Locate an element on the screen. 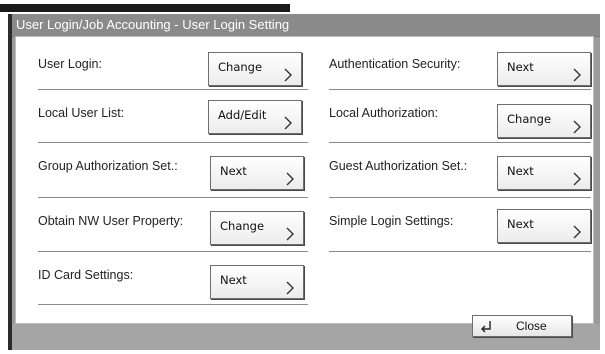 This screenshot has width=605, height=354. local-user-list-add-edit-button: Add/Edit is located at coordinates (255, 117).